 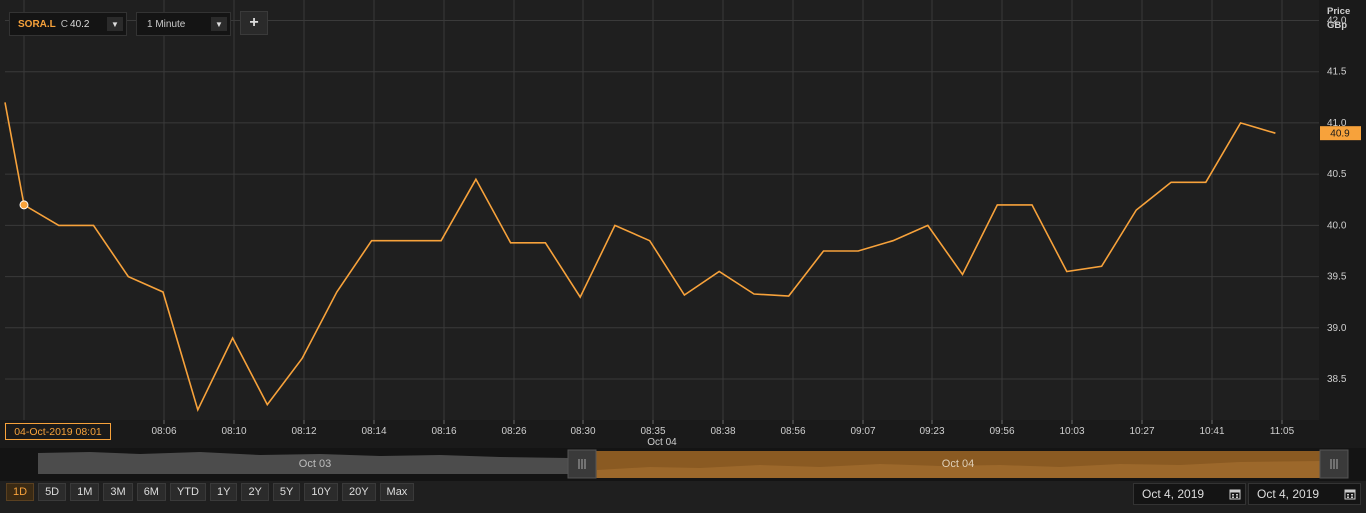 What do you see at coordinates (166, 24) in the screenshot?
I see `interval-label: 1 Minute` at bounding box center [166, 24].